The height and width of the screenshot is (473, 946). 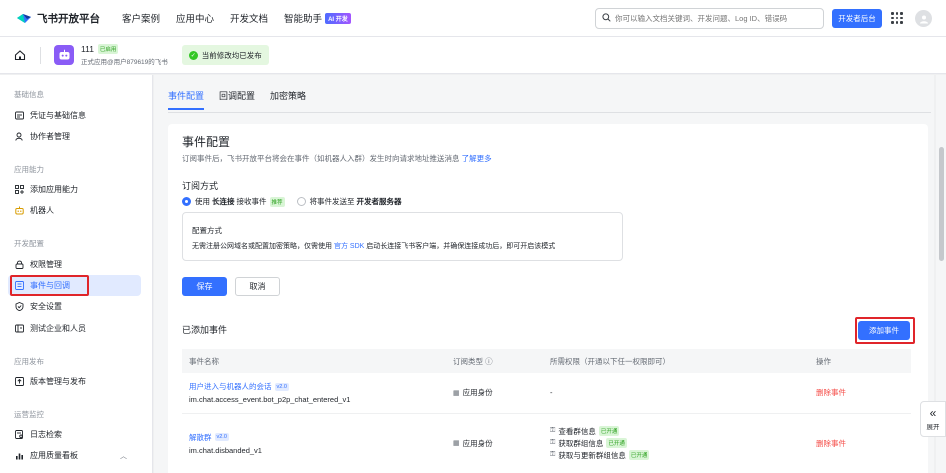 I want to click on nav-link-assistant: 智能助手 AI 开发, so click(x=317, y=18).